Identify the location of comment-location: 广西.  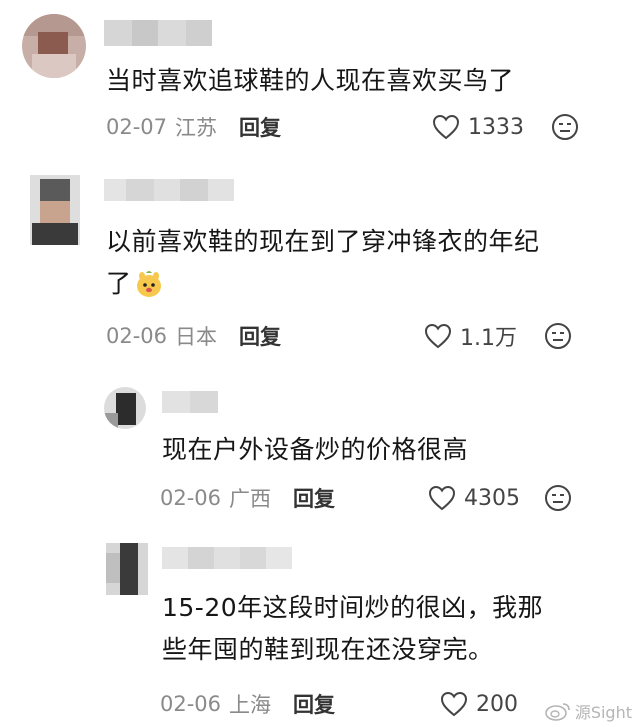
(250, 499).